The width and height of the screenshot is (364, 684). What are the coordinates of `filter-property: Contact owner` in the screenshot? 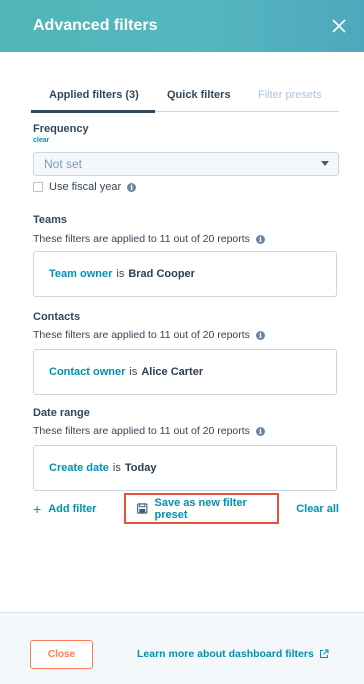 It's located at (87, 372).